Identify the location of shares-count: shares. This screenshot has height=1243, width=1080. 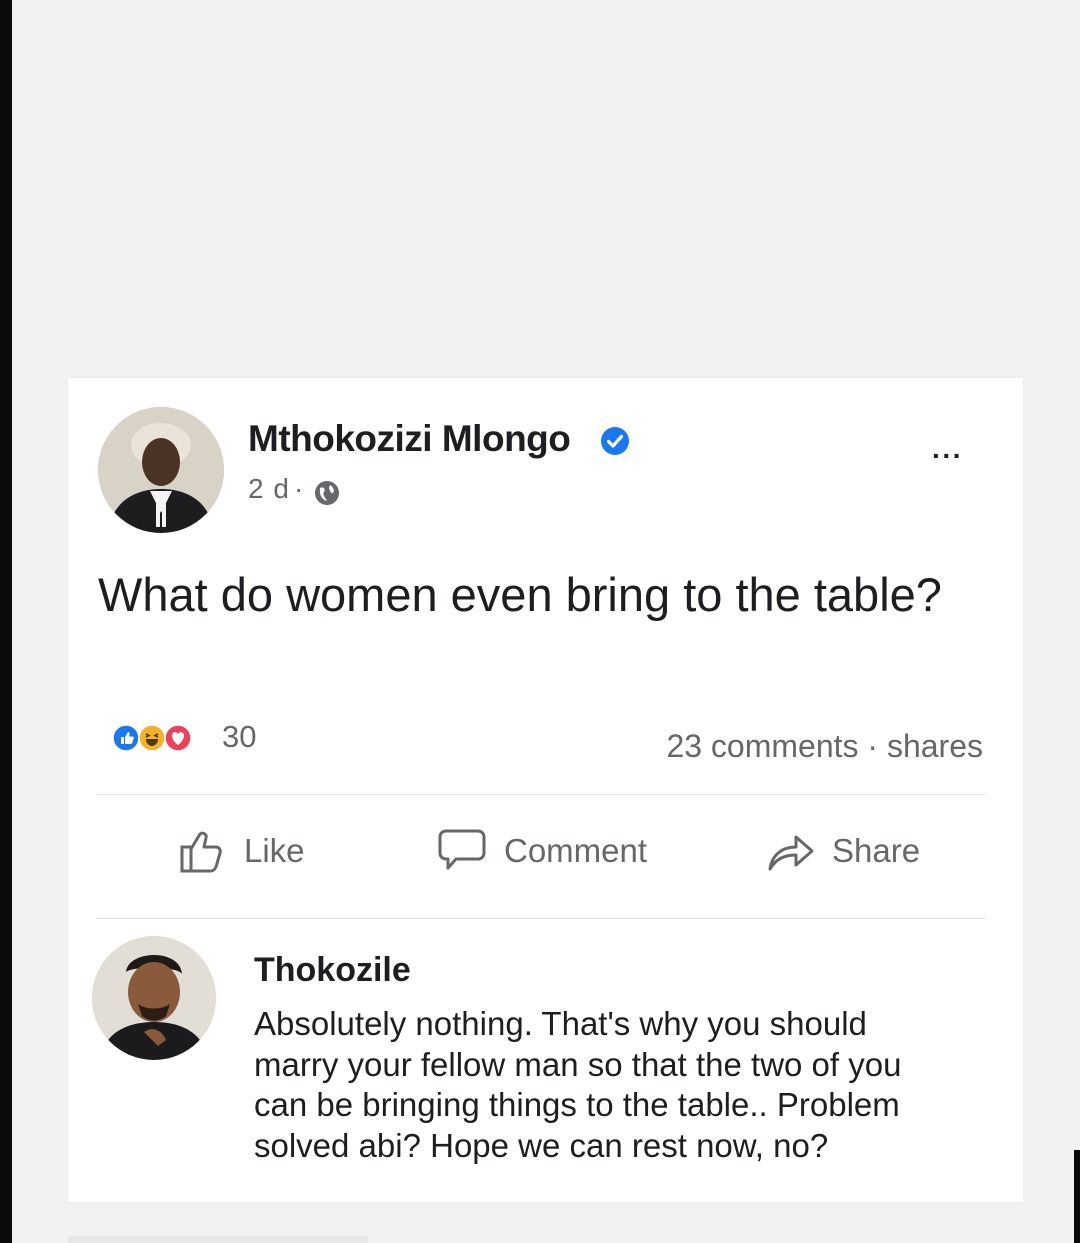
(935, 746).